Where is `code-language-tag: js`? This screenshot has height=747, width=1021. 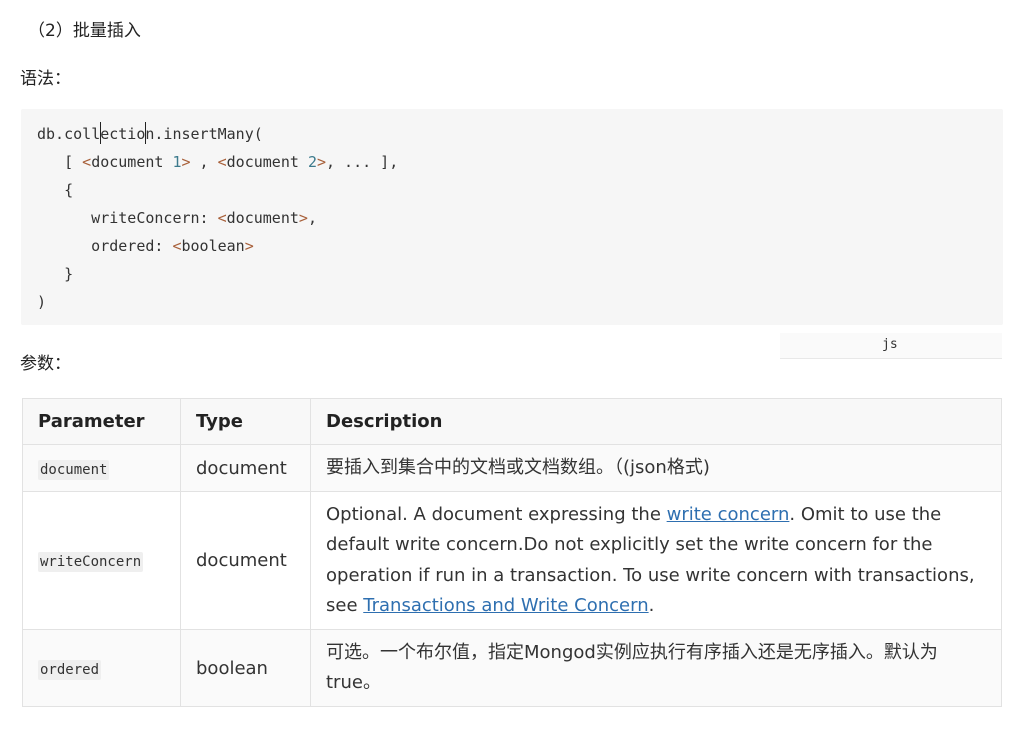 code-language-tag: js is located at coordinates (891, 346).